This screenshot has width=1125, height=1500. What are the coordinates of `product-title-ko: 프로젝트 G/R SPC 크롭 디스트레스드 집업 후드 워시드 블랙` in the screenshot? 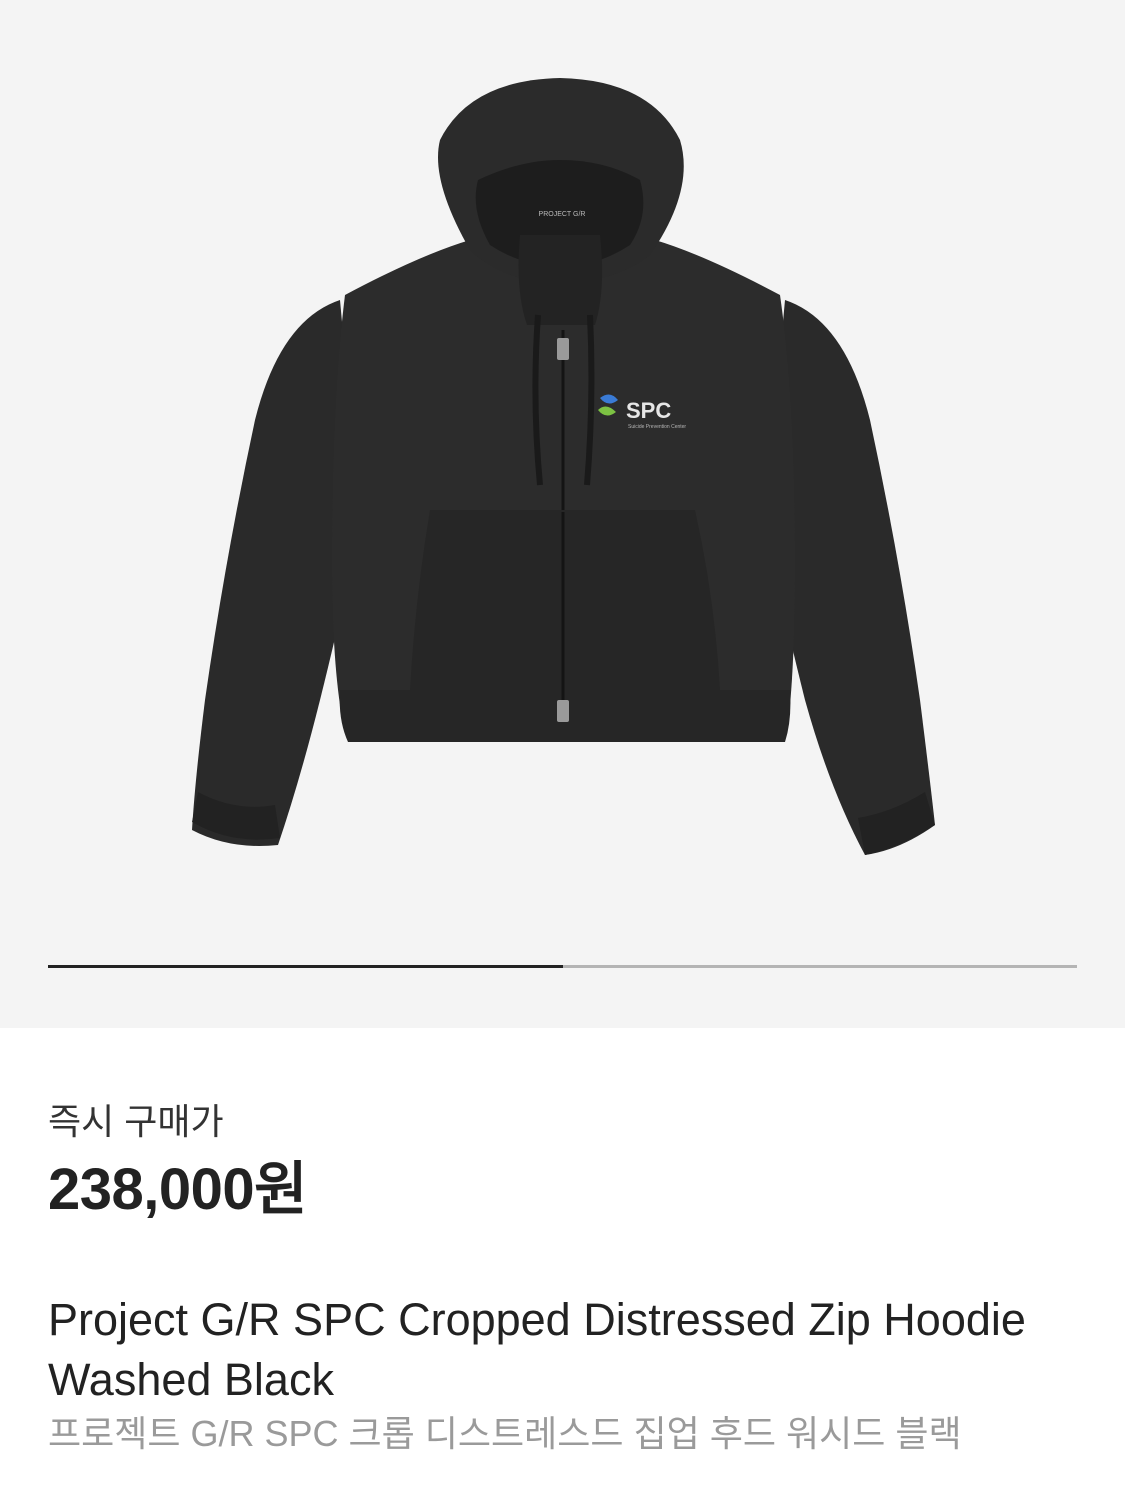 It's located at (505, 1433).